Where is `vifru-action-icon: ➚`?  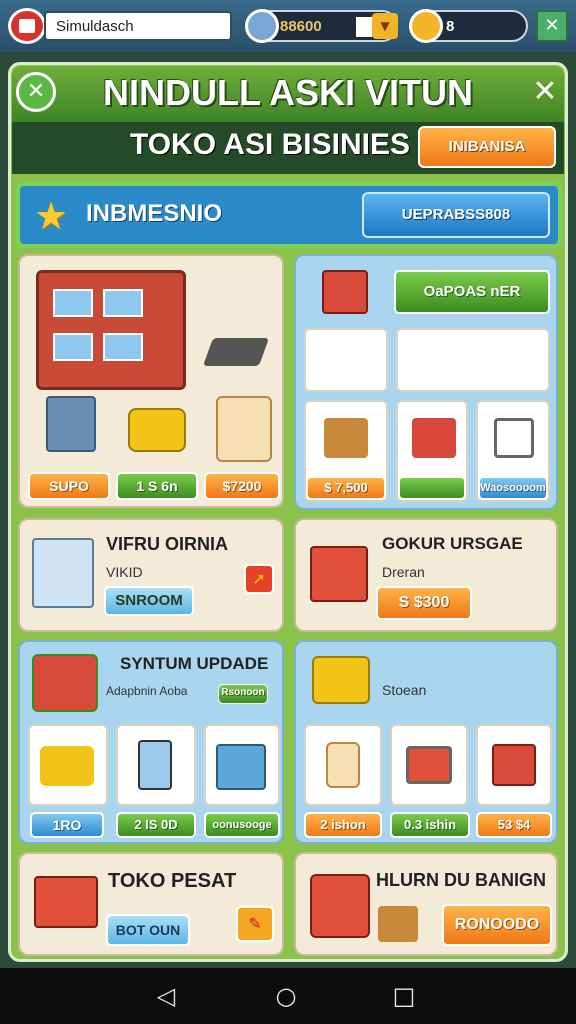
vifru-action-icon: ➚ is located at coordinates (259, 579).